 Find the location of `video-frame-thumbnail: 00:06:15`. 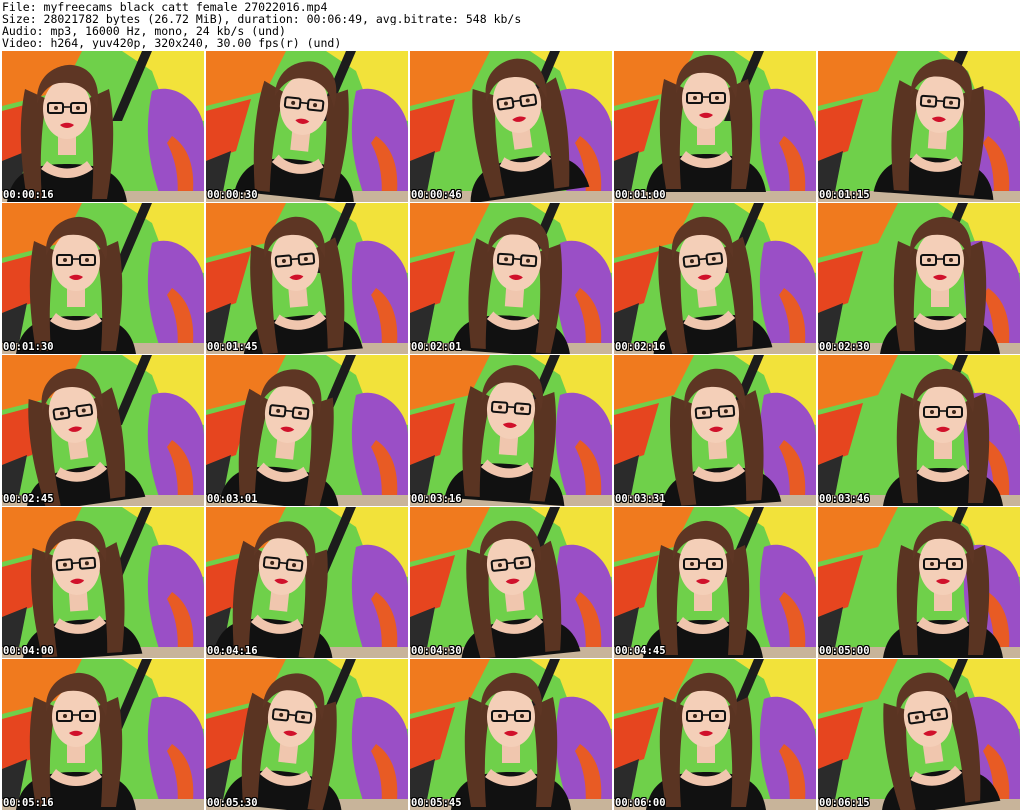

video-frame-thumbnail: 00:06:15 is located at coordinates (919, 734).